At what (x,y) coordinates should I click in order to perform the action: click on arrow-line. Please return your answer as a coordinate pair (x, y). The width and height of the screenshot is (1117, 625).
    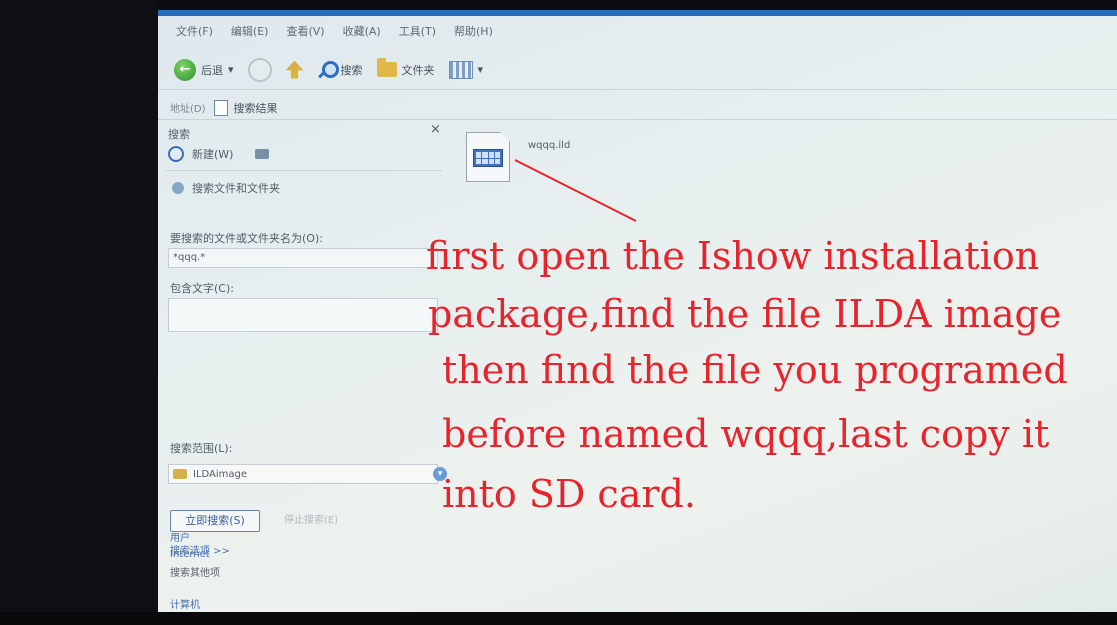
    Looking at the image, I should click on (575, 190).